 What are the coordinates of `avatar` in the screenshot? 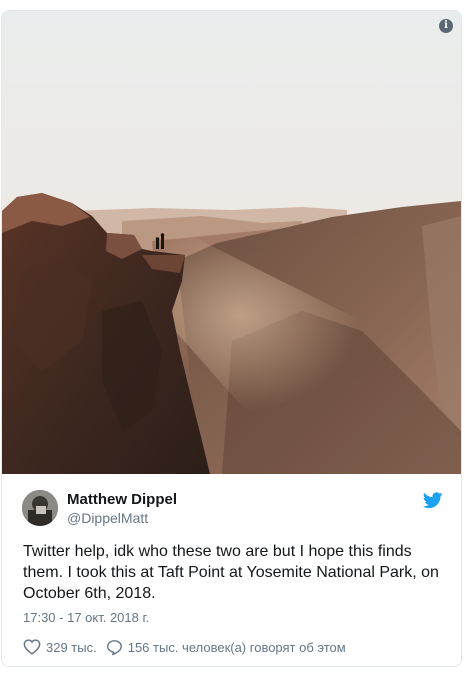 It's located at (40, 508).